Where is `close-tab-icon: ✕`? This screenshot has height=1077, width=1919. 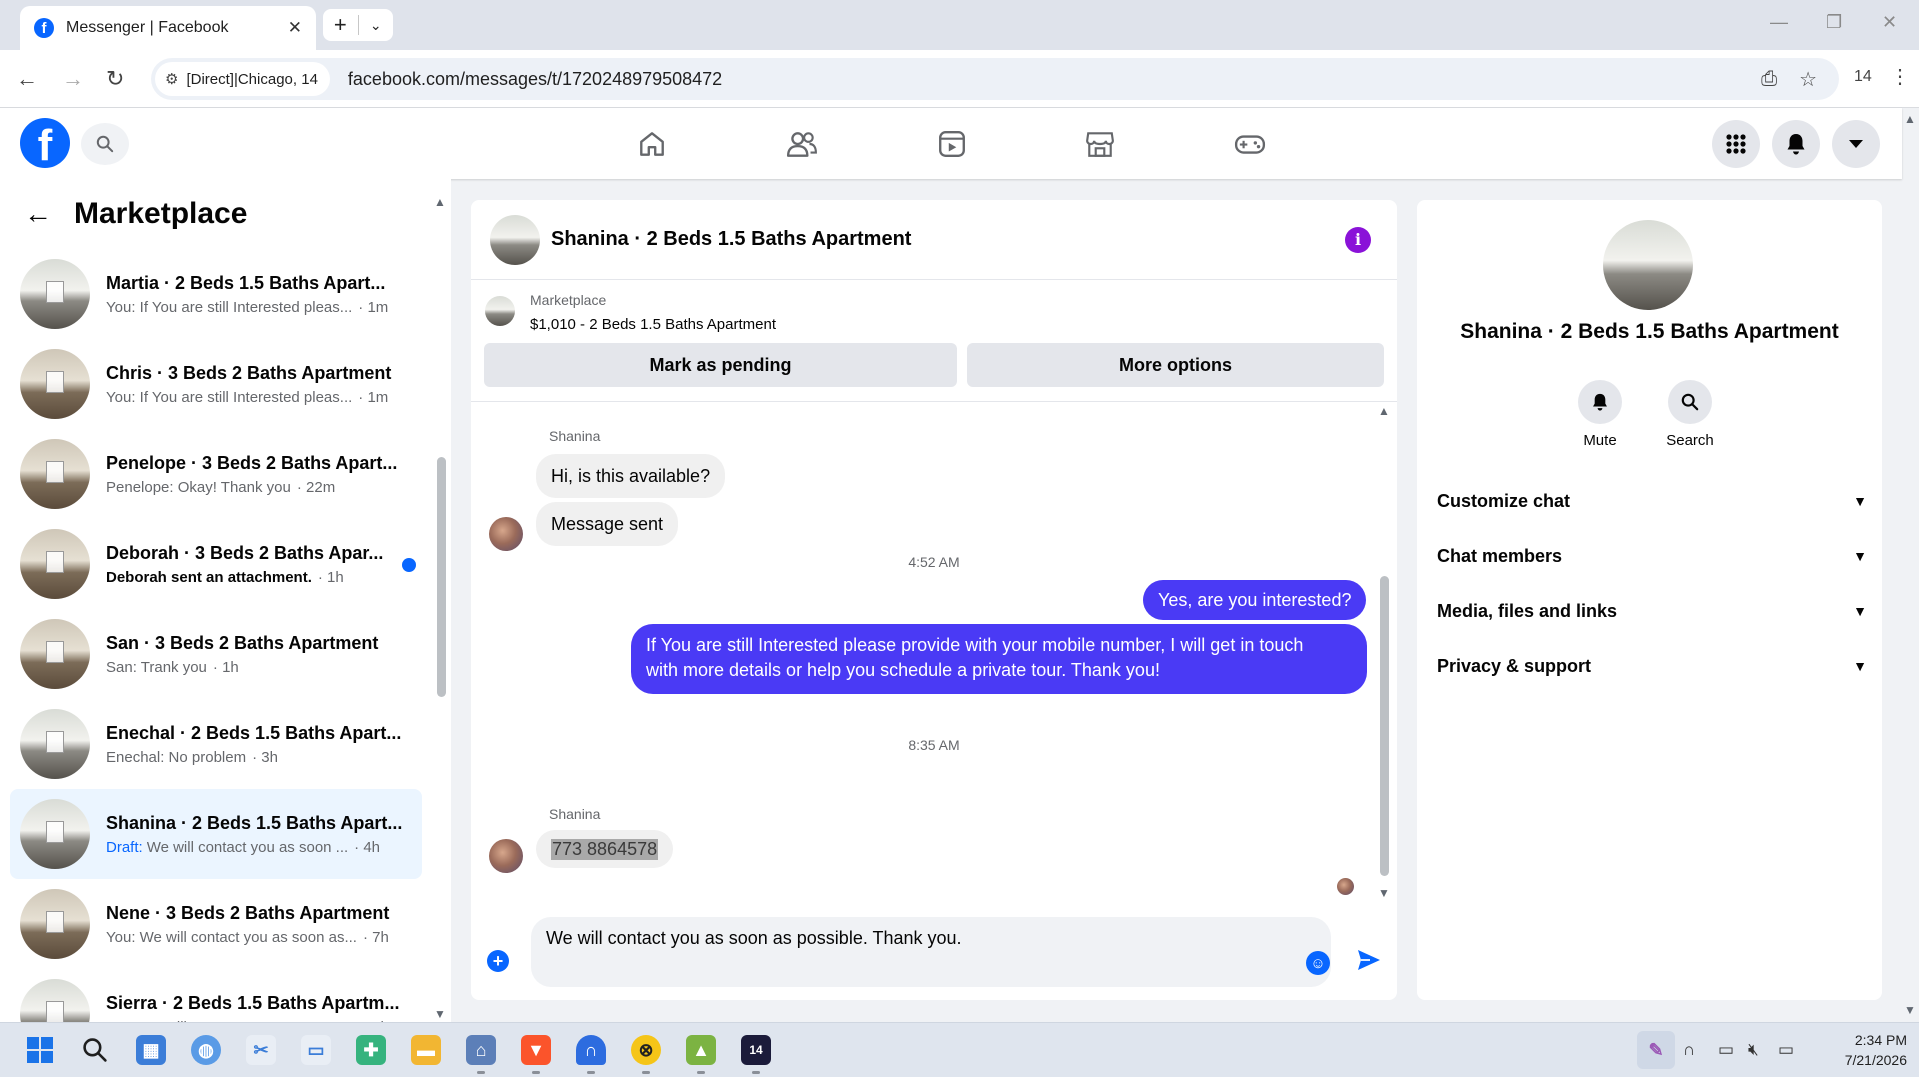
close-tab-icon: ✕ is located at coordinates (295, 28).